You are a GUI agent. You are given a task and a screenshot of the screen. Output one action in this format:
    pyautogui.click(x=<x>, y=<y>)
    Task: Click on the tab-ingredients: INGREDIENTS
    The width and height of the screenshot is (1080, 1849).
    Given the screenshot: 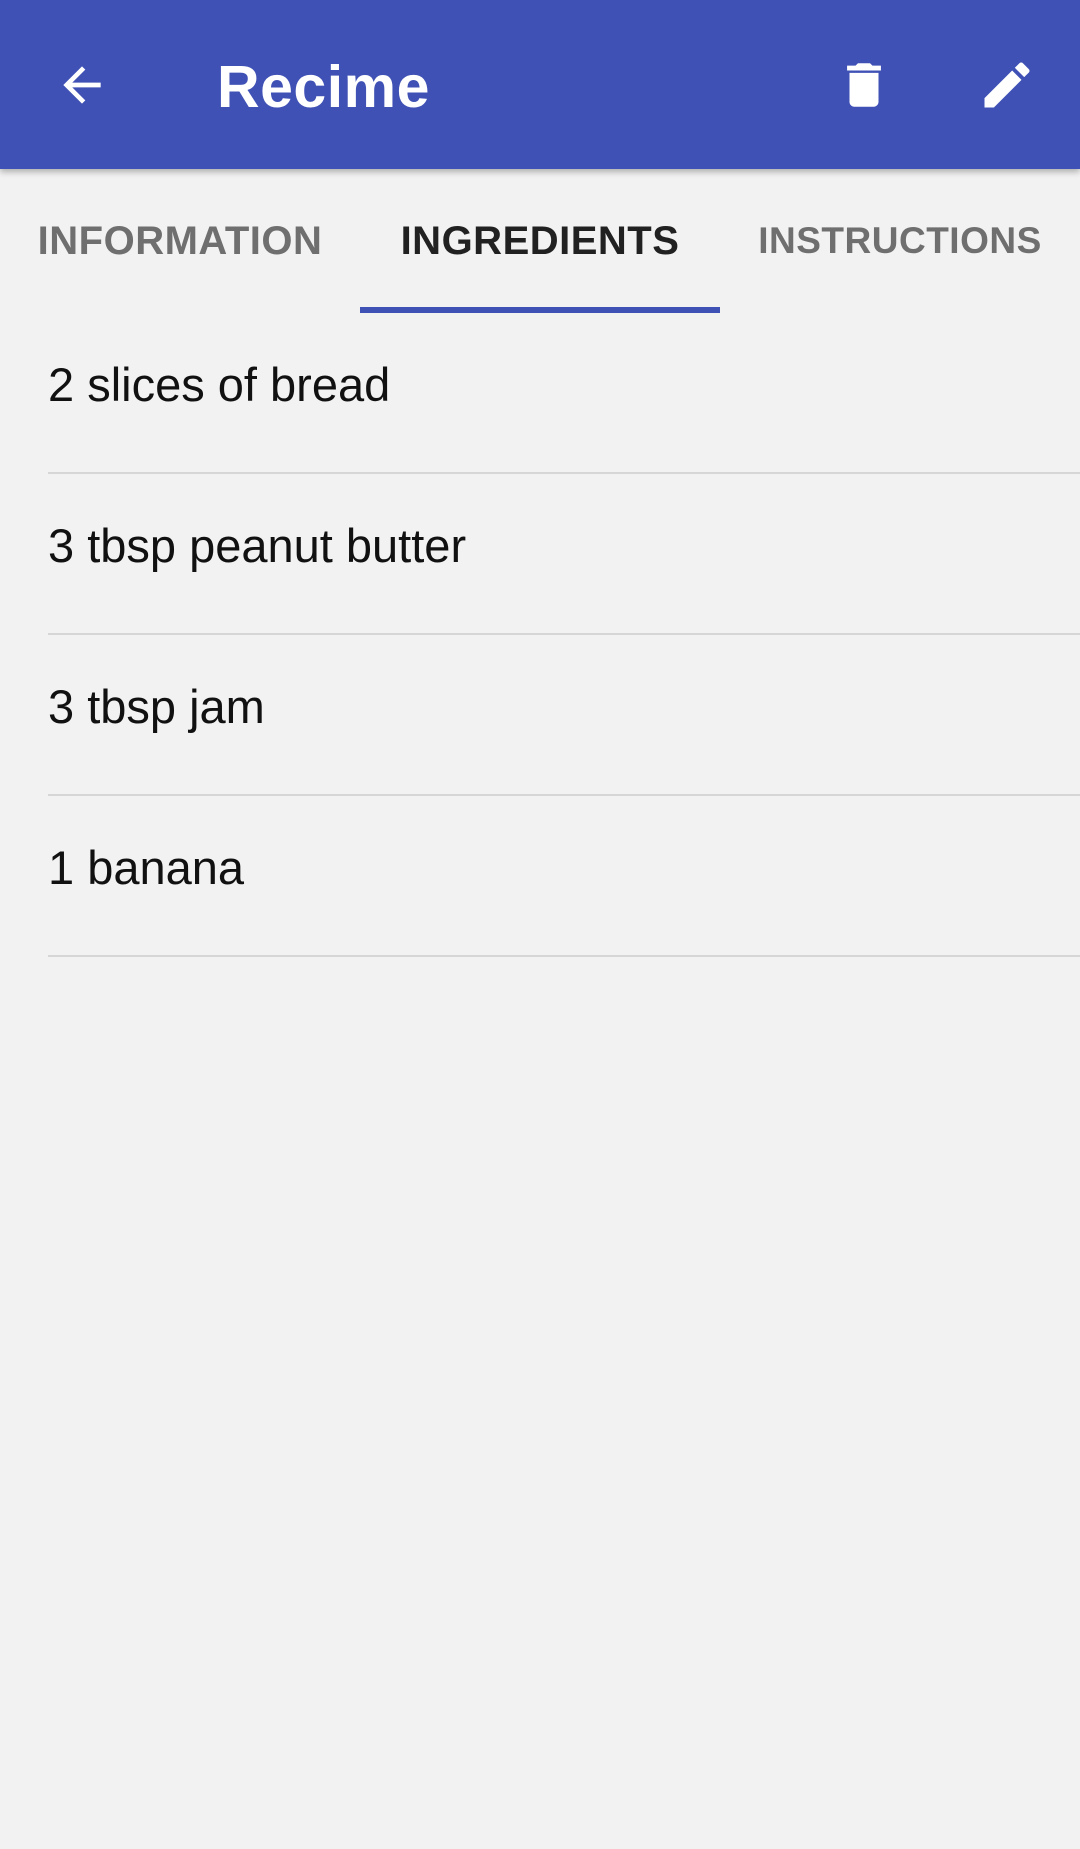 What is the action you would take?
    pyautogui.click(x=540, y=241)
    